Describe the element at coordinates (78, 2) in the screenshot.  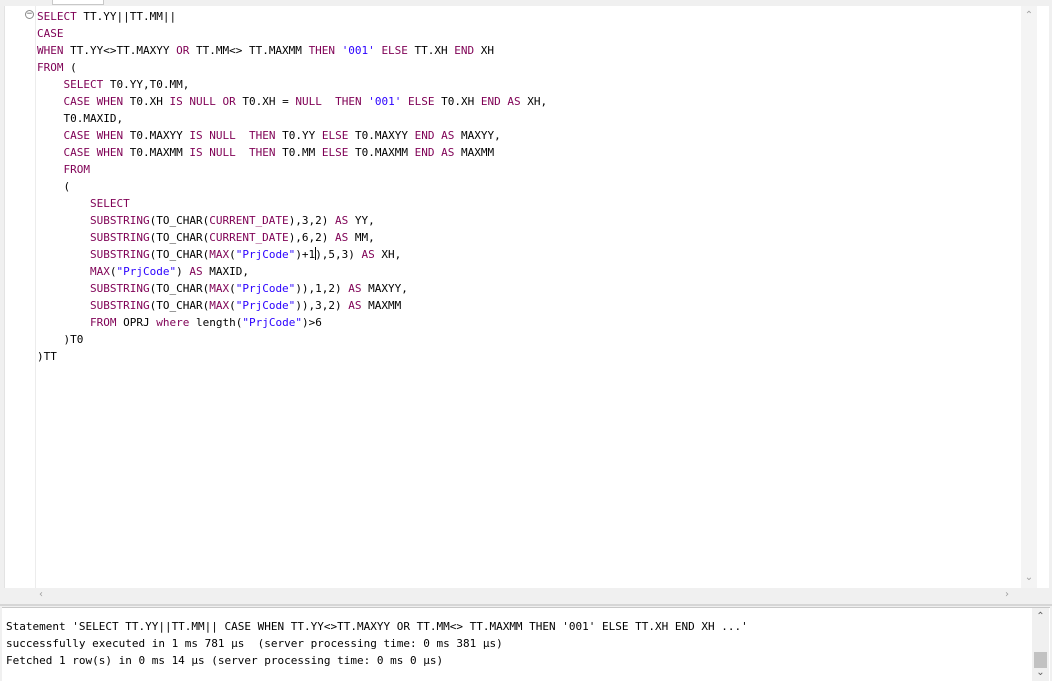
I see `editor-tab` at that location.